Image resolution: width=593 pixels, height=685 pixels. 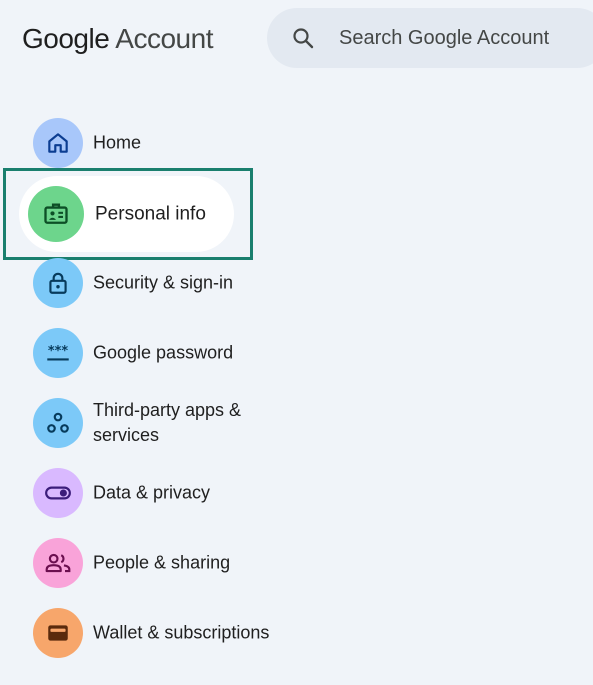 I want to click on logo-brand: Google, so click(x=66, y=38).